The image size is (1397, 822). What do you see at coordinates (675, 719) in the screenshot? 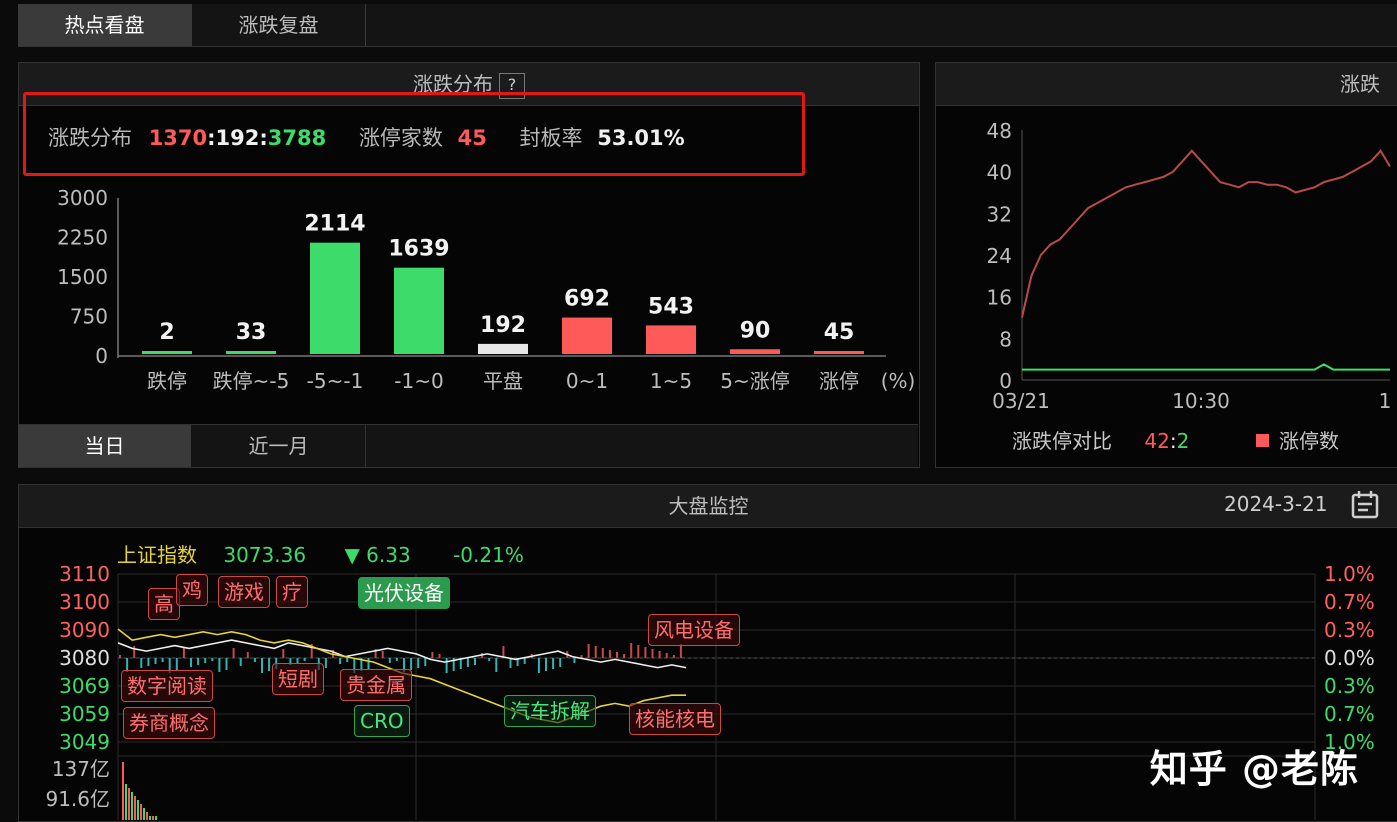
I see `sector-tag: 核能核电` at bounding box center [675, 719].